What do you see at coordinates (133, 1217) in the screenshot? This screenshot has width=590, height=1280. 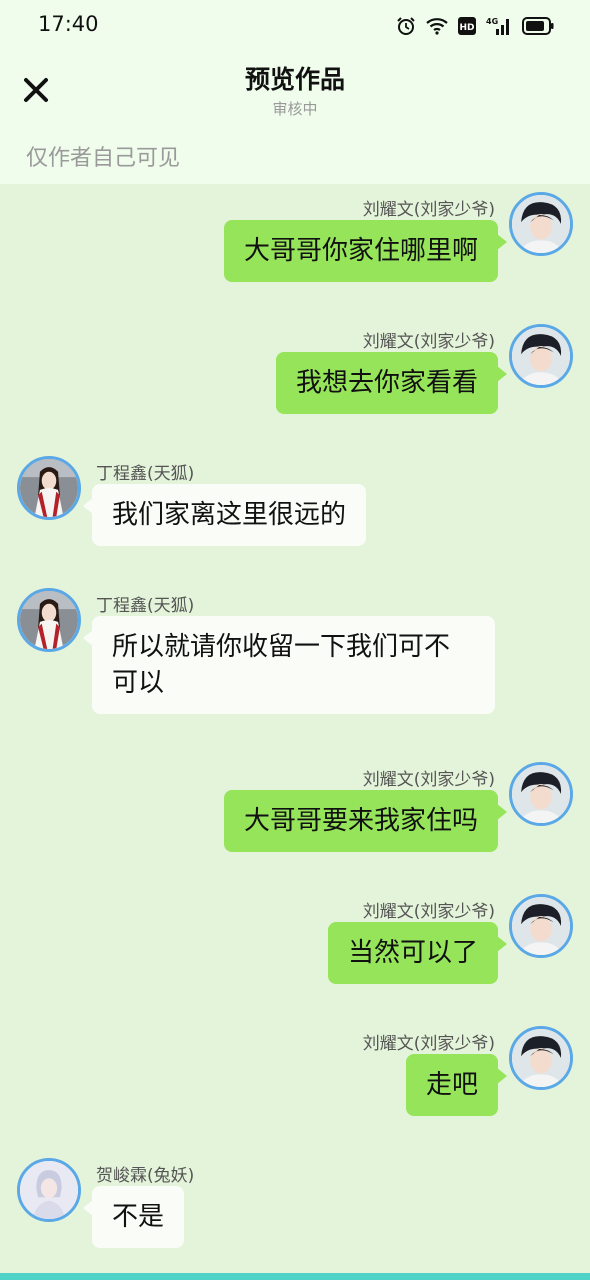 I see `message-bubble: 不是` at bounding box center [133, 1217].